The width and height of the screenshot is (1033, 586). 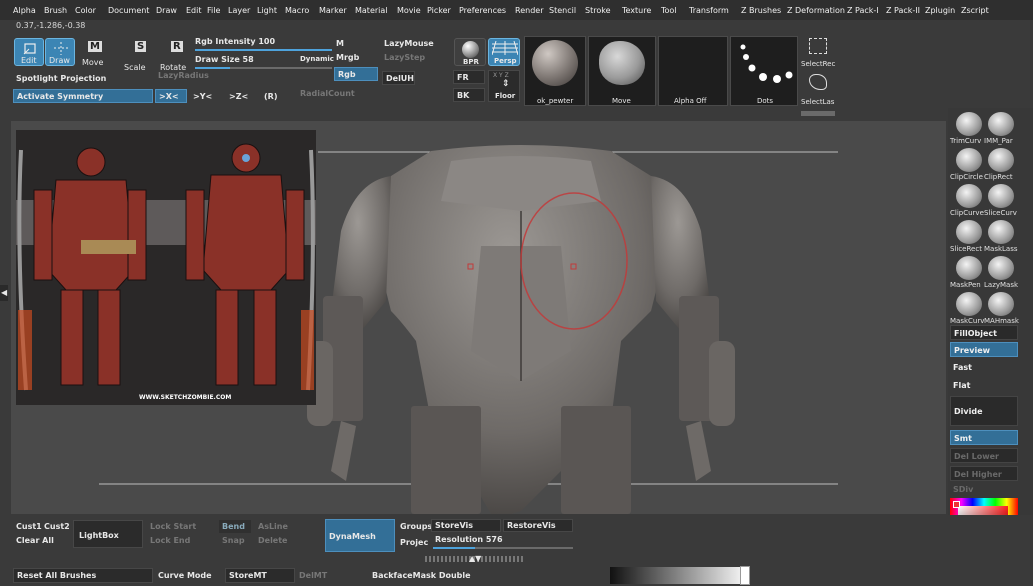 What do you see at coordinates (202, 96) in the screenshot?
I see `sym-y-button: >Y<` at bounding box center [202, 96].